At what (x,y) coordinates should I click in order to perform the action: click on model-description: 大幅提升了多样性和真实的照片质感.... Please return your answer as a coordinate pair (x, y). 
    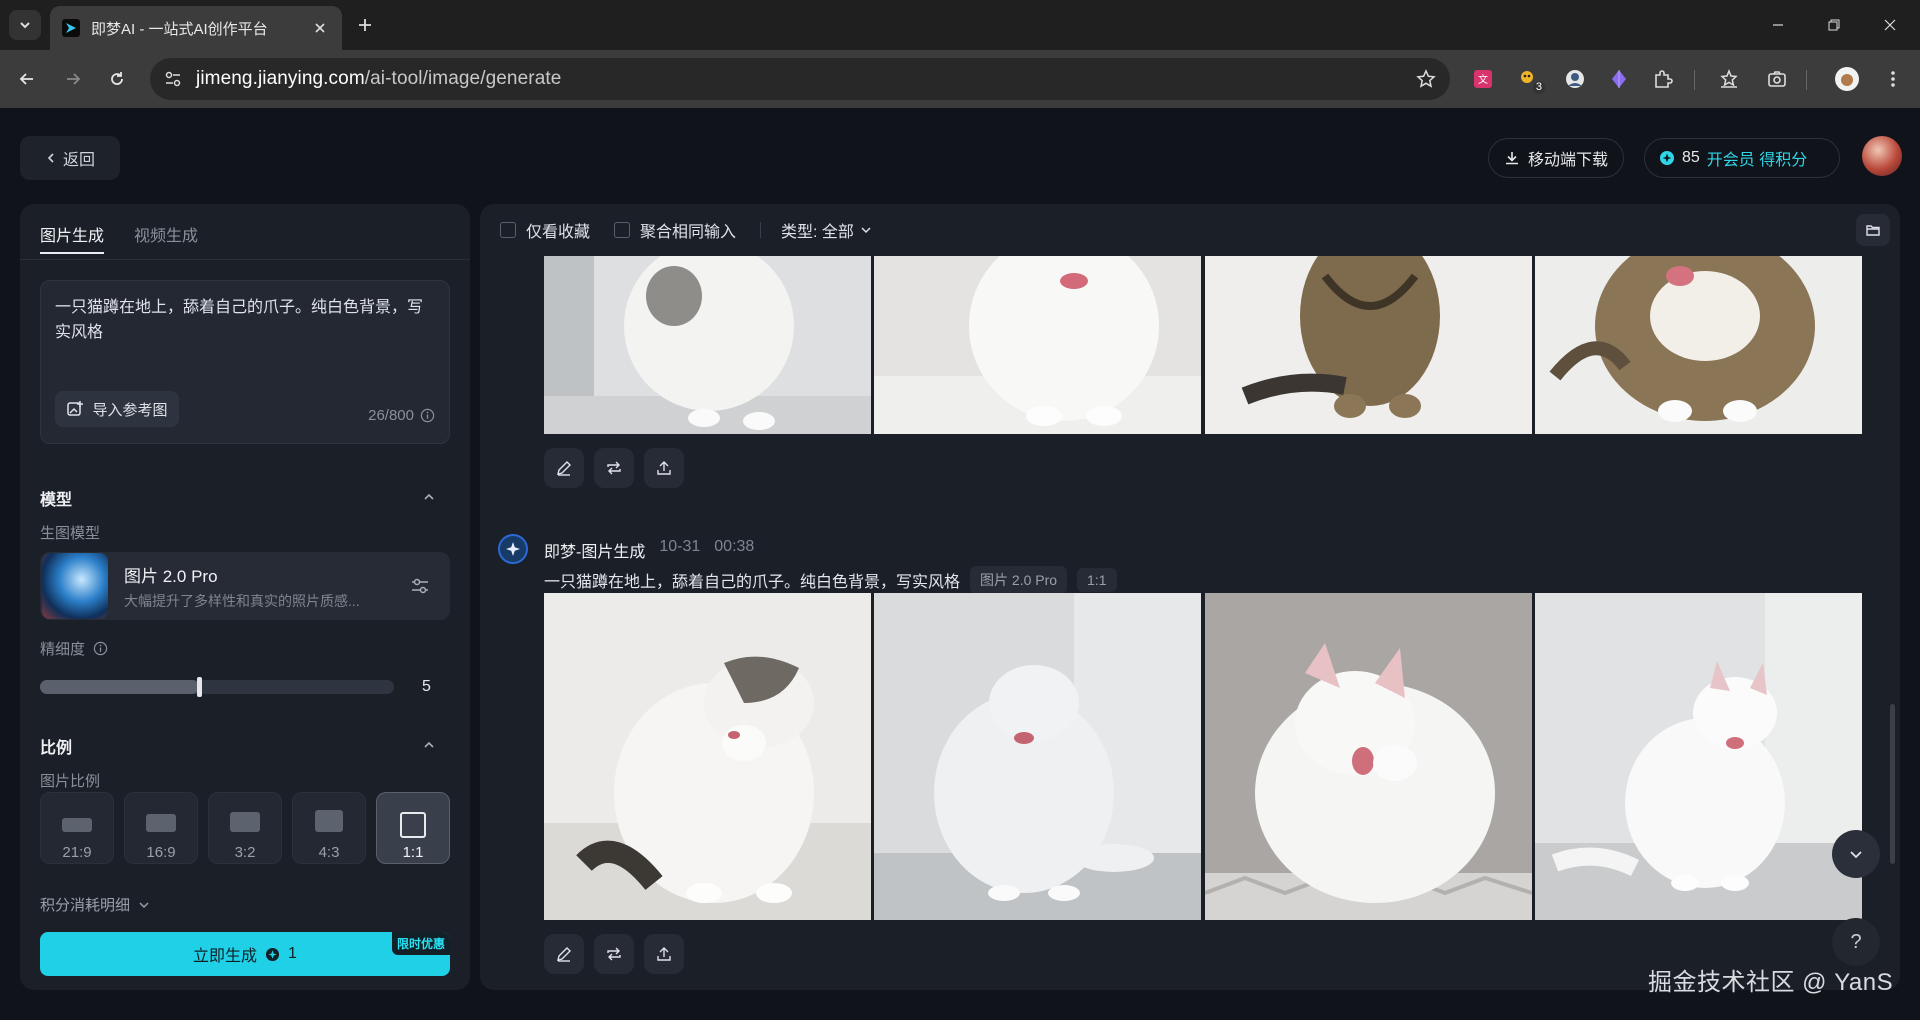
    Looking at the image, I should click on (242, 600).